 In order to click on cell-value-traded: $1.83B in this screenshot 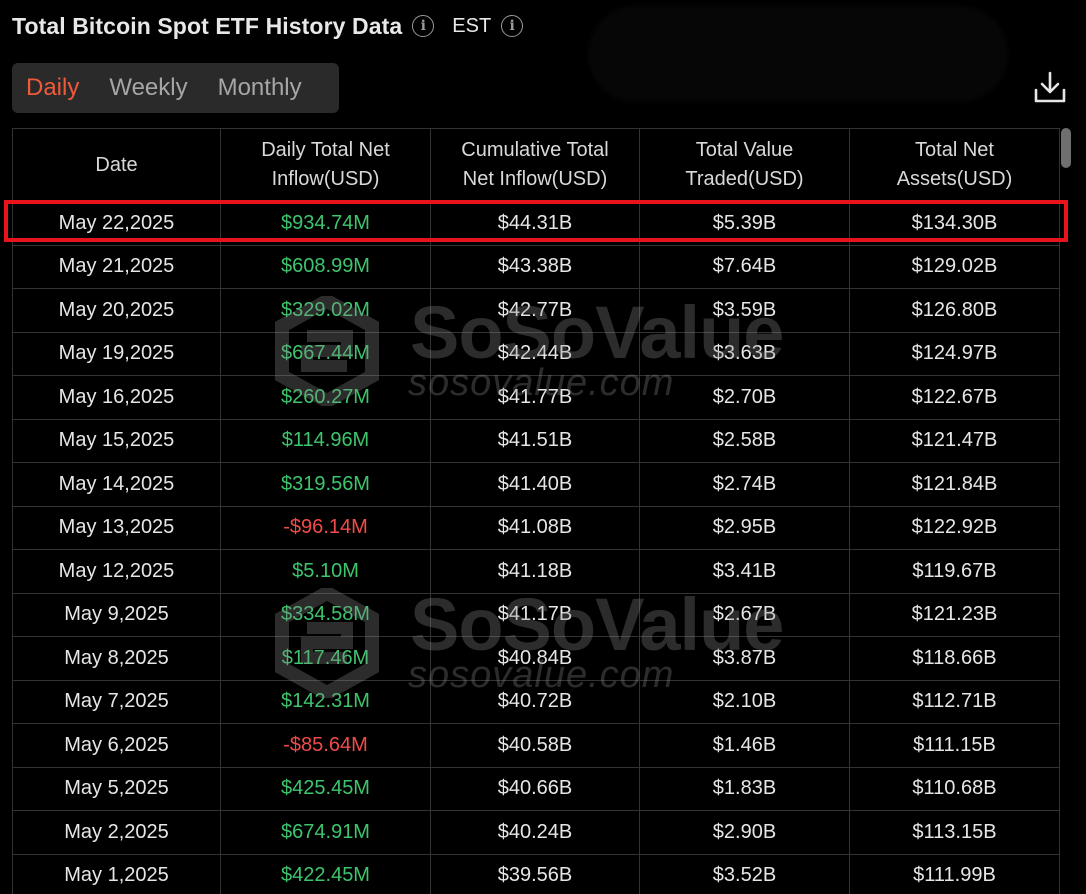, I will do `click(744, 789)`.